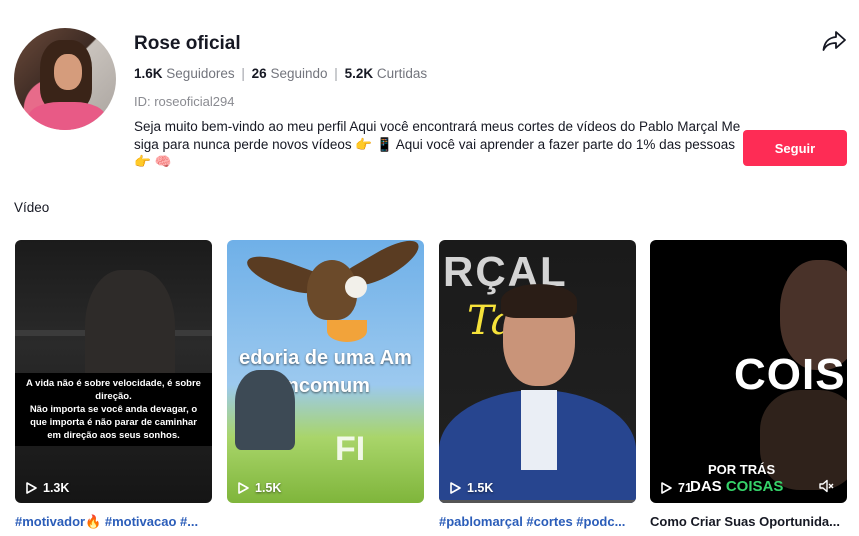  Describe the element at coordinates (676, 488) in the screenshot. I see `view-count: 71` at that location.